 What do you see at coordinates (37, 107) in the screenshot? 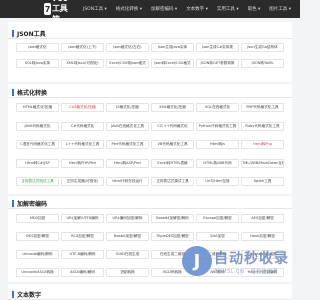
I see `tool-link: HTML格式化/压缩` at bounding box center [37, 107].